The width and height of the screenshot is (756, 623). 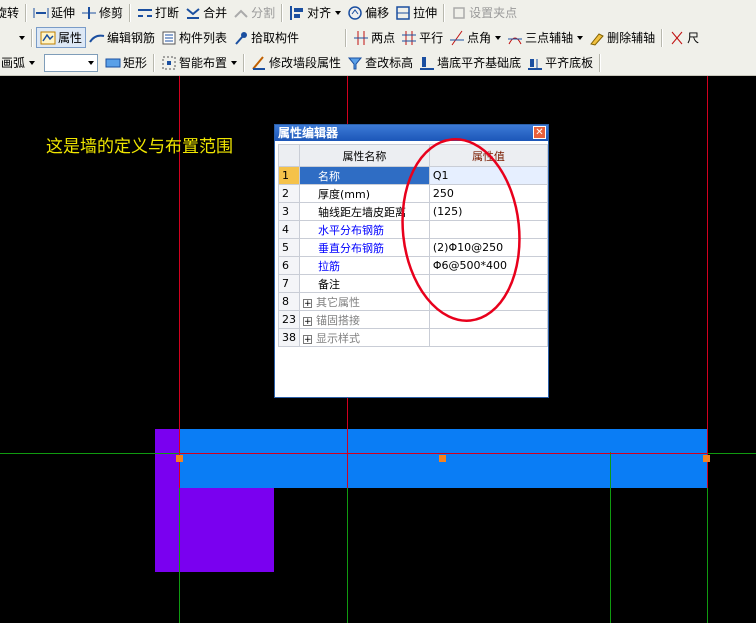 I want to click on extend-button: 延伸, so click(x=54, y=12).